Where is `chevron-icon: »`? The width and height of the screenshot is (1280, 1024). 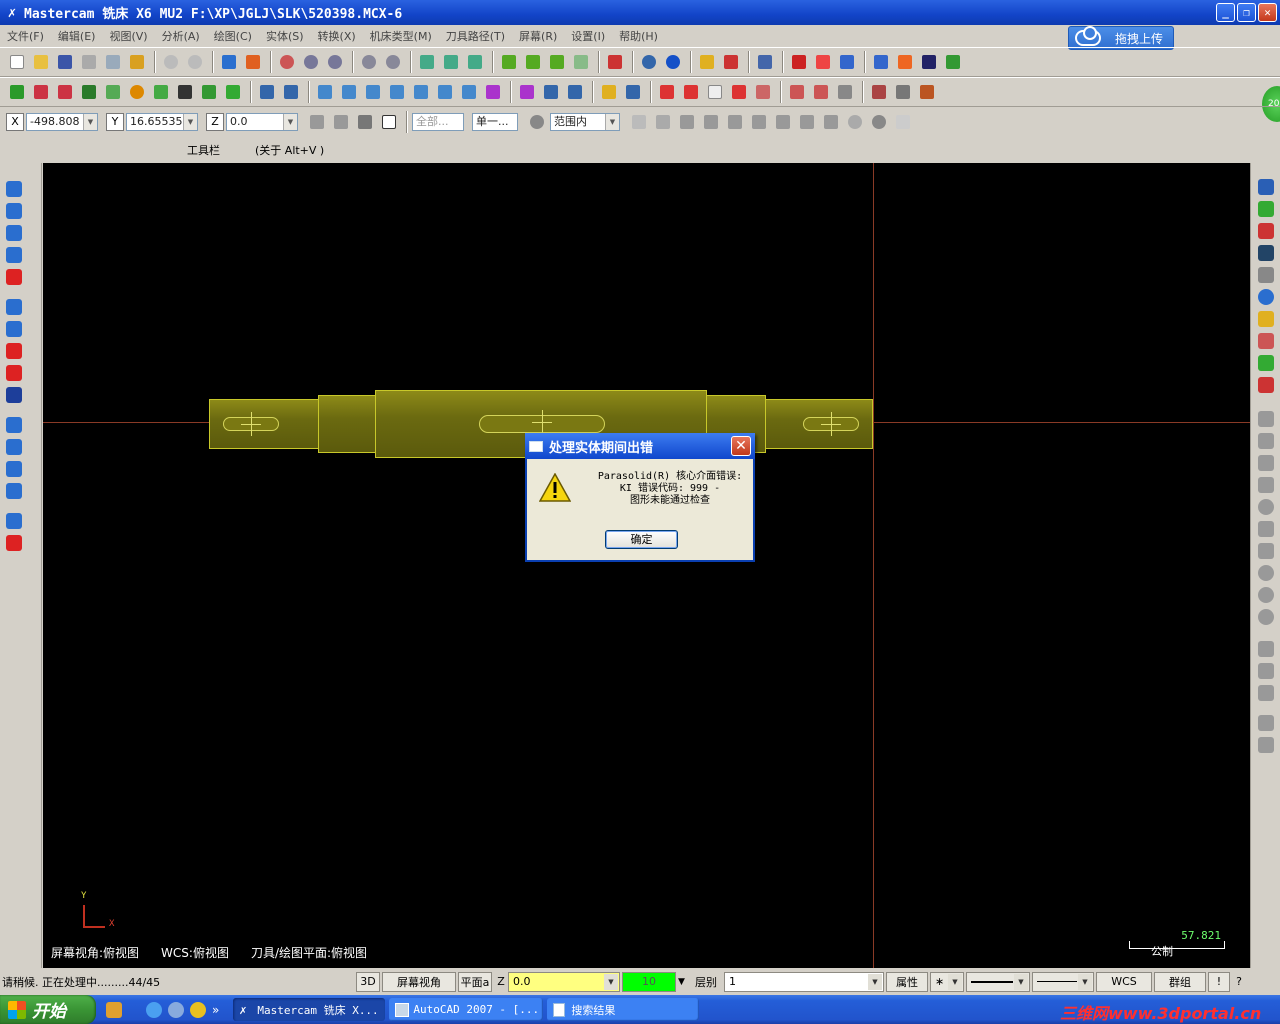
chevron-icon: » is located at coordinates (215, 1010).